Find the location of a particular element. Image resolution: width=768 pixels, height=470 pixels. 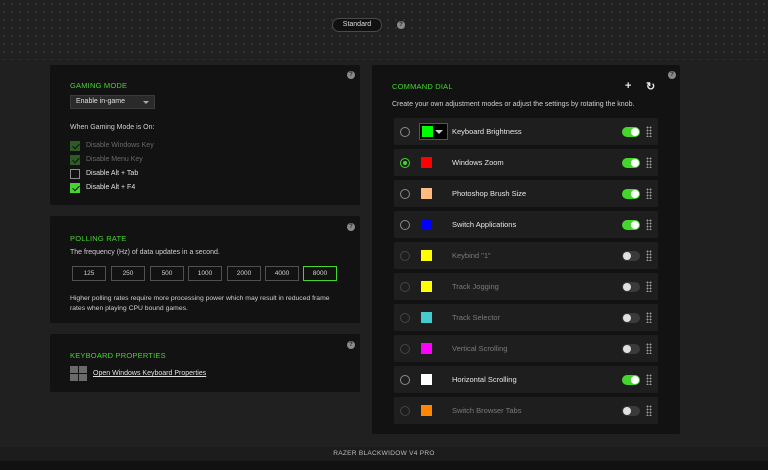

checkbox-label: Disable Menu Key is located at coordinates (114, 159).